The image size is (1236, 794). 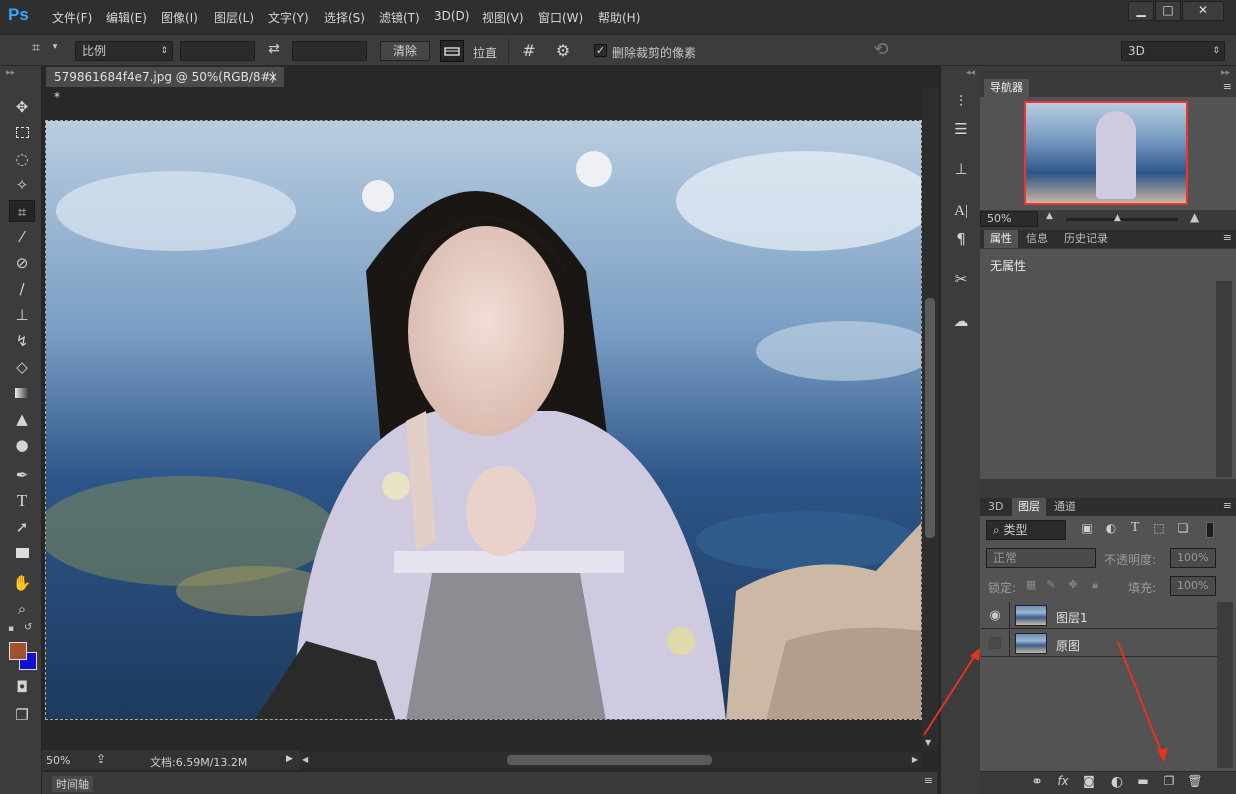 What do you see at coordinates (1135, 528) in the screenshot?
I see `filter-type-icon: T` at bounding box center [1135, 528].